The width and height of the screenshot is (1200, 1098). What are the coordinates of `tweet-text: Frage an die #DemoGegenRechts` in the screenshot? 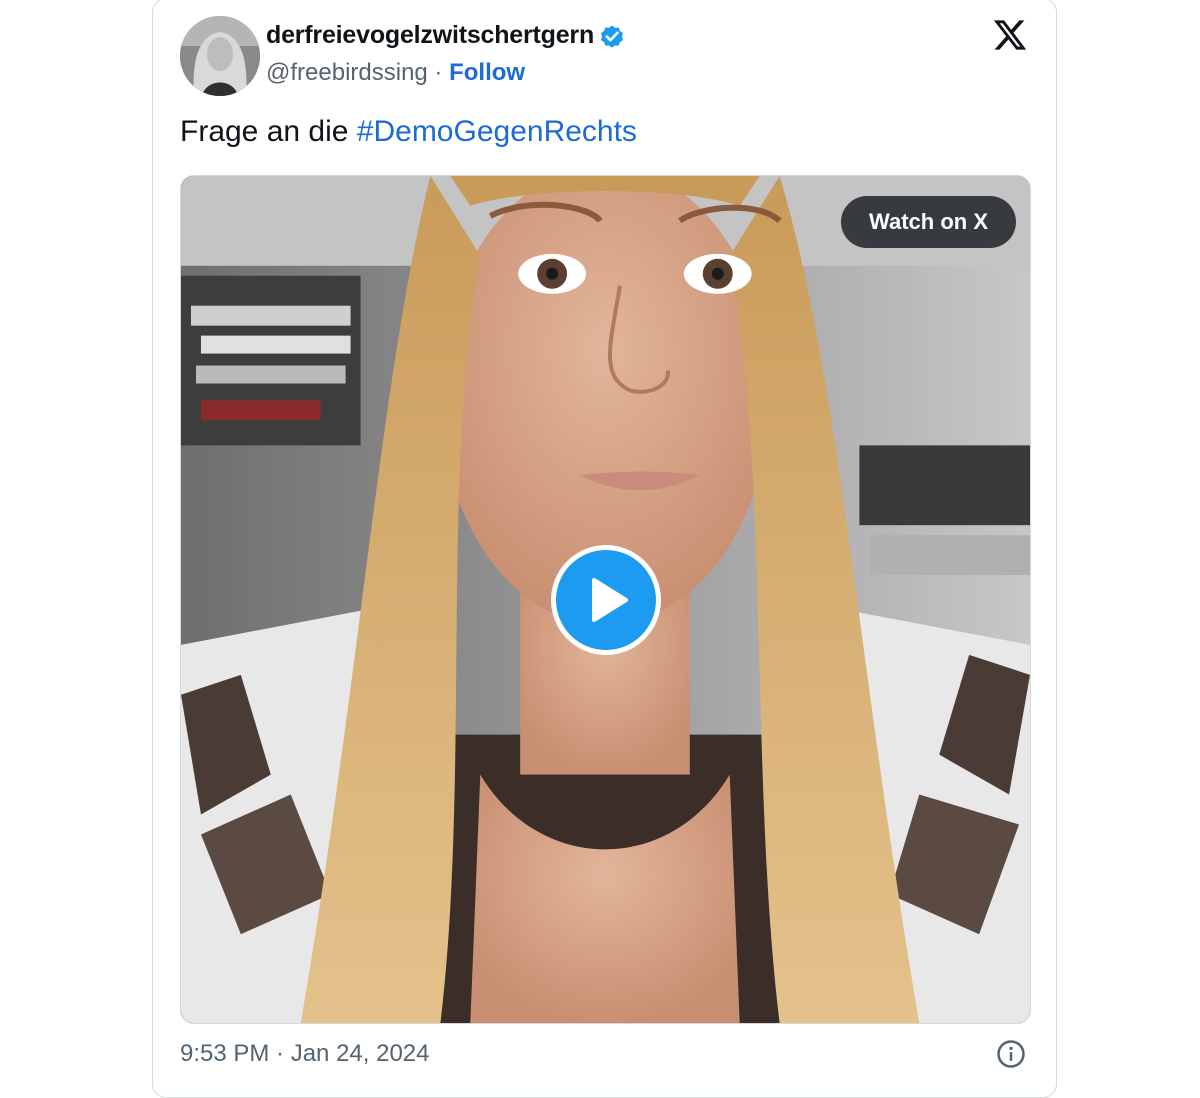 It's located at (408, 132).